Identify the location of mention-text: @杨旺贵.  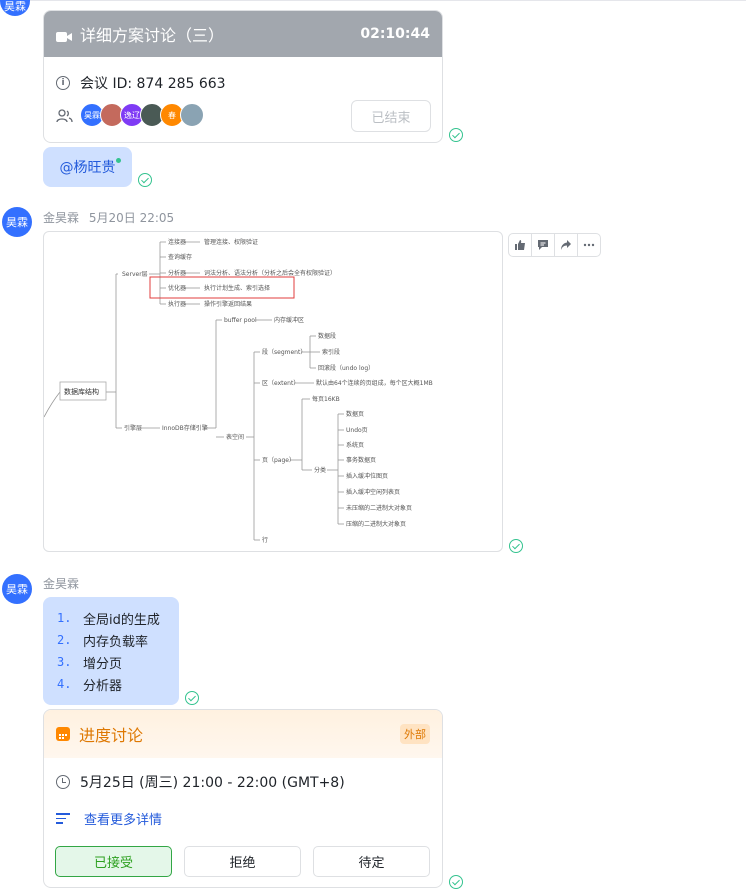
(88, 167).